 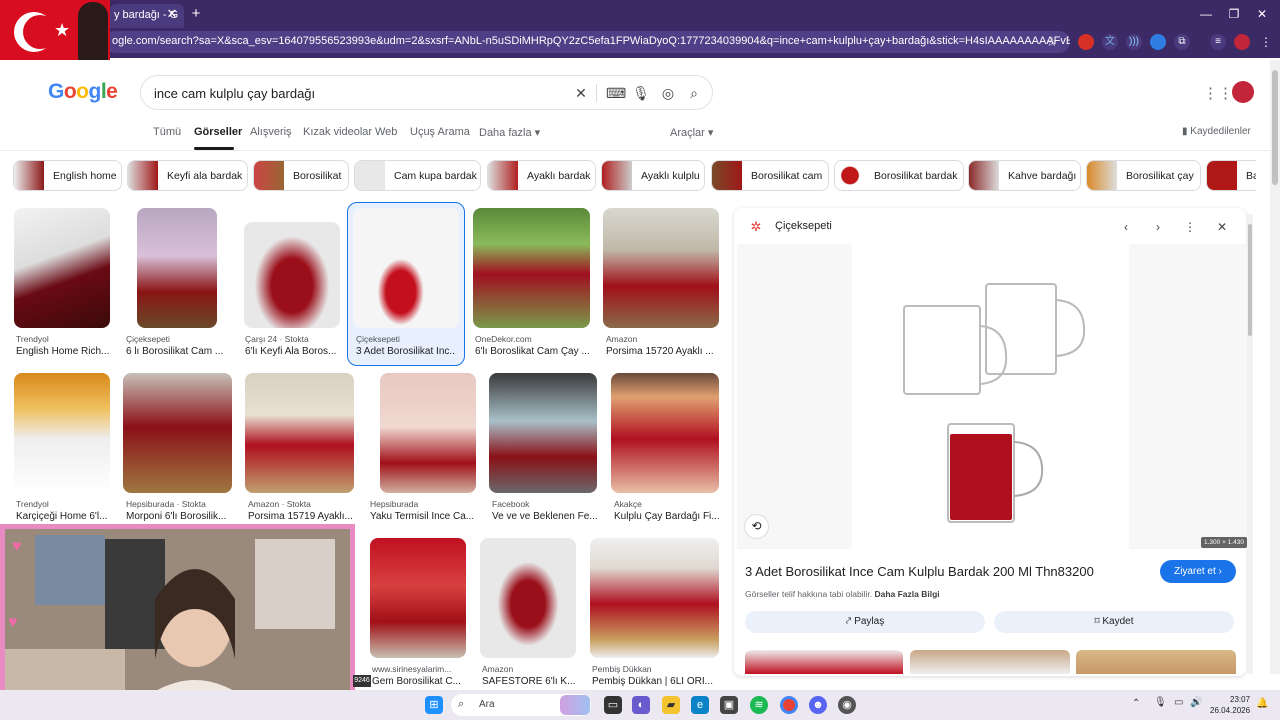 What do you see at coordinates (1206, 14) in the screenshot?
I see `minimize-button: —` at bounding box center [1206, 14].